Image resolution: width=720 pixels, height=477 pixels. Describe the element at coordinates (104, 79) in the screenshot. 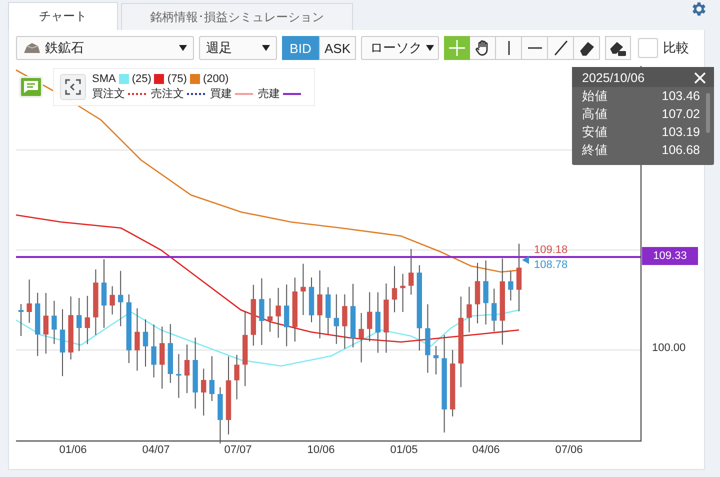

I see `indicator-name: SMA` at that location.